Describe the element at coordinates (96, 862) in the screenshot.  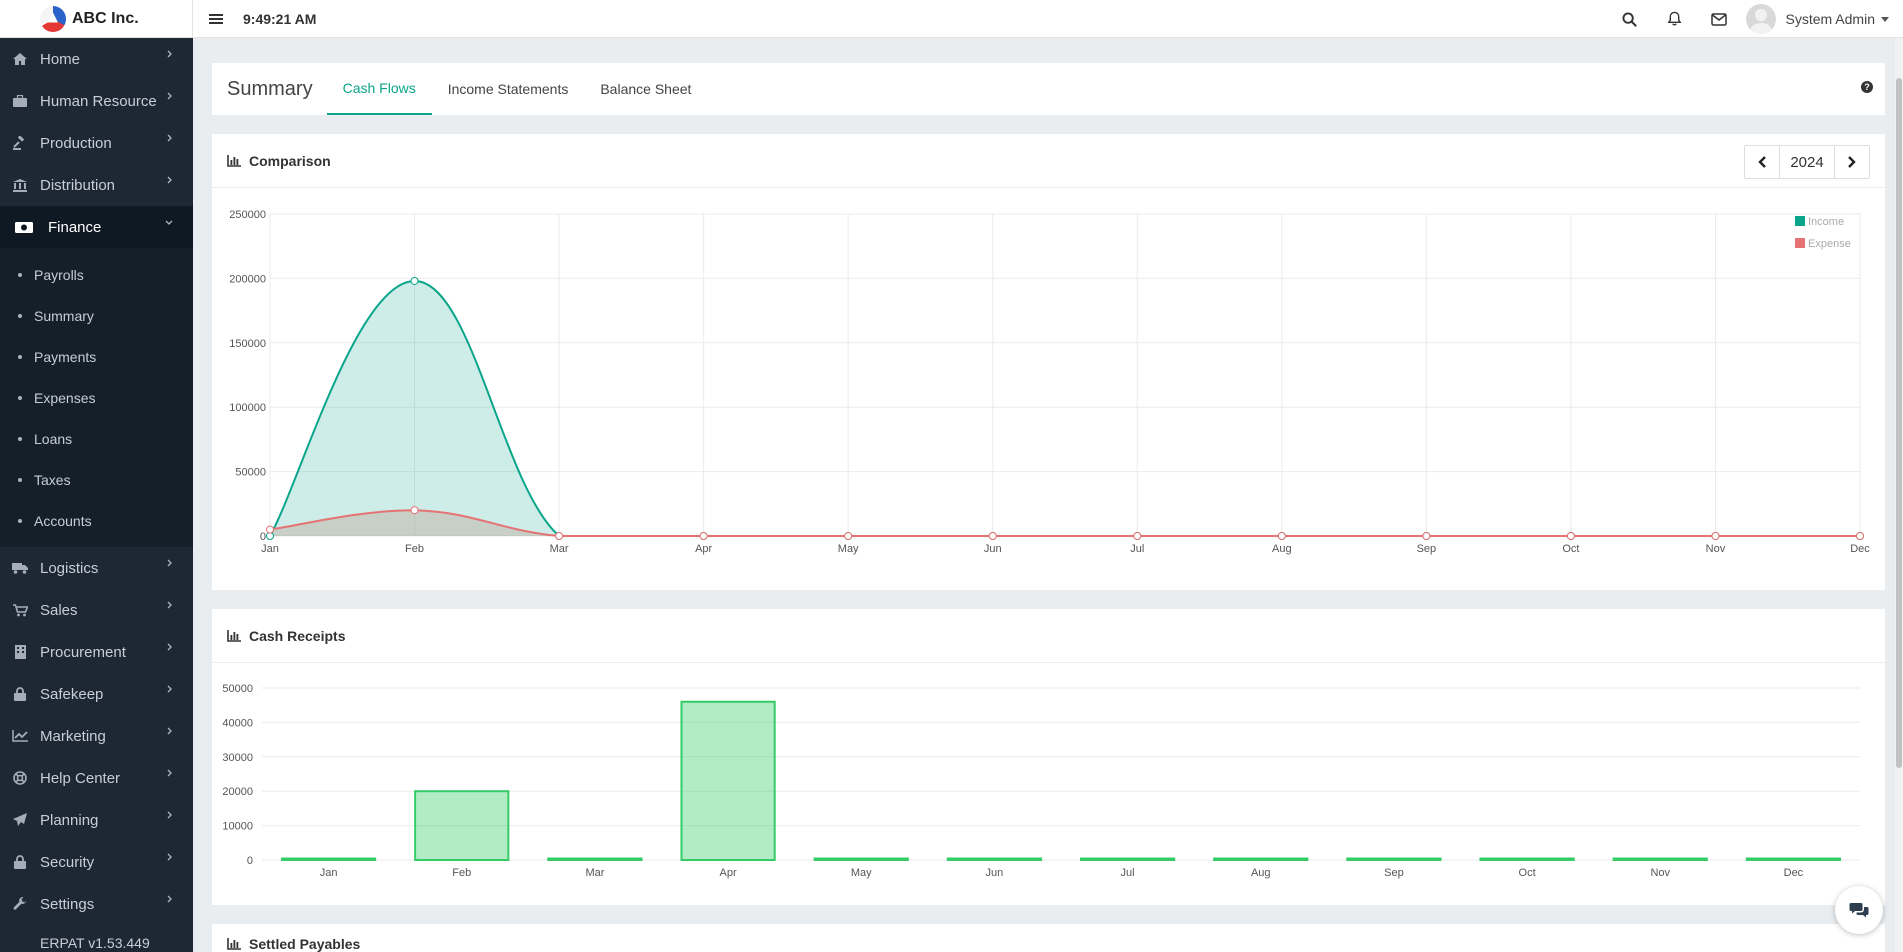
I see `sidebar-item-security: Security` at that location.